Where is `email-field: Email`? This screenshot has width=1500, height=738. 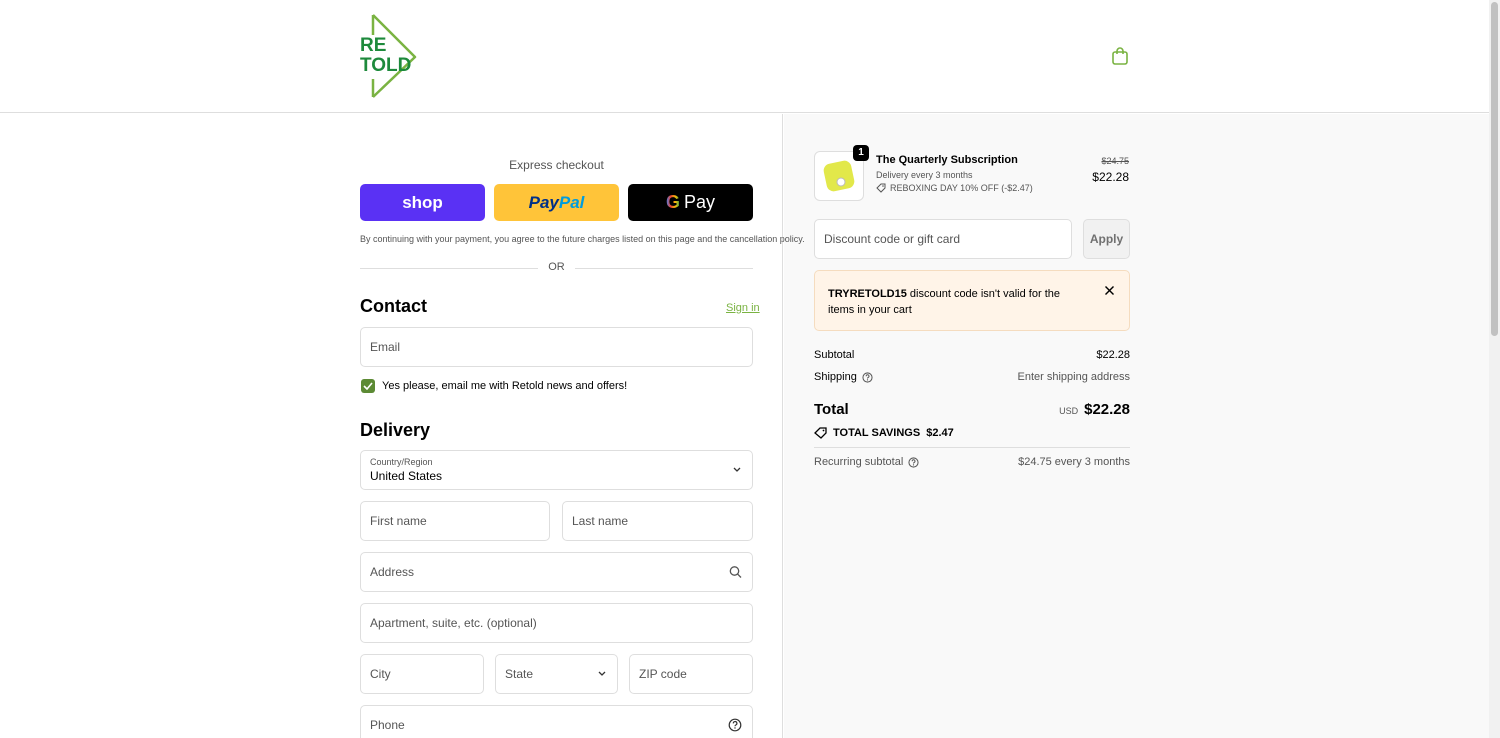
email-field: Email is located at coordinates (556, 347).